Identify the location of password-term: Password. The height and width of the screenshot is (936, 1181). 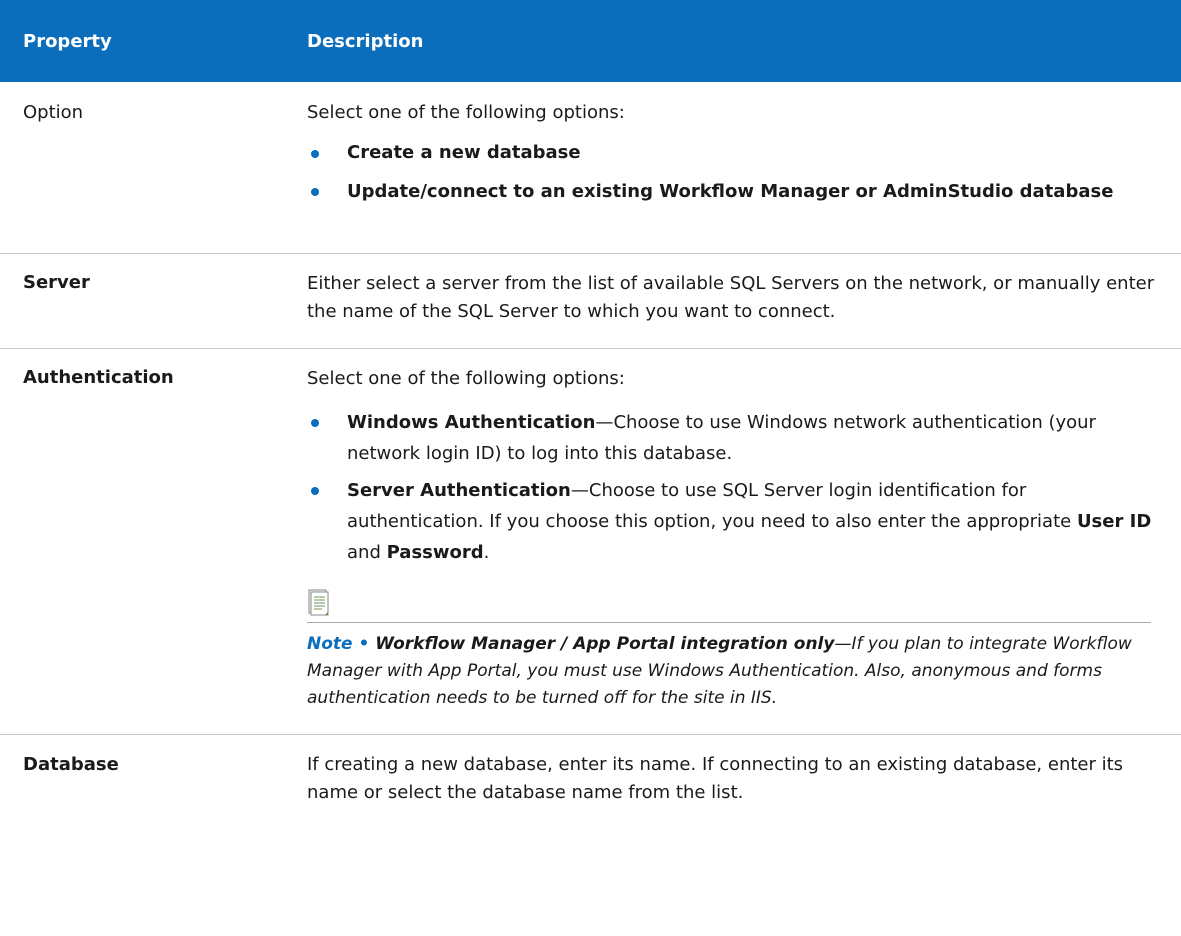
(435, 552).